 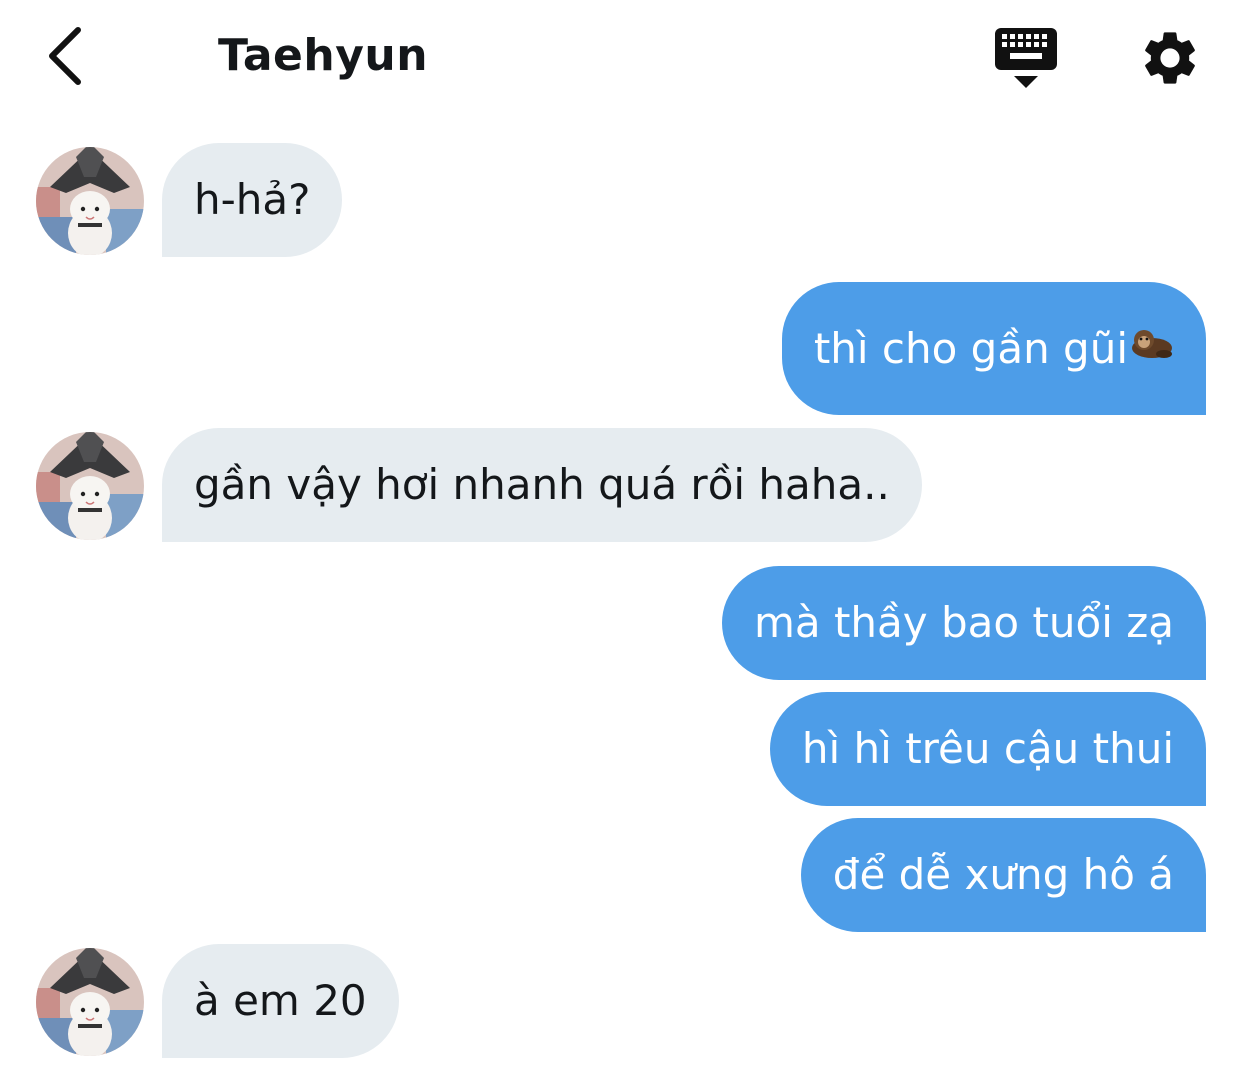 I want to click on conversation-title: Taehyun, so click(x=323, y=55).